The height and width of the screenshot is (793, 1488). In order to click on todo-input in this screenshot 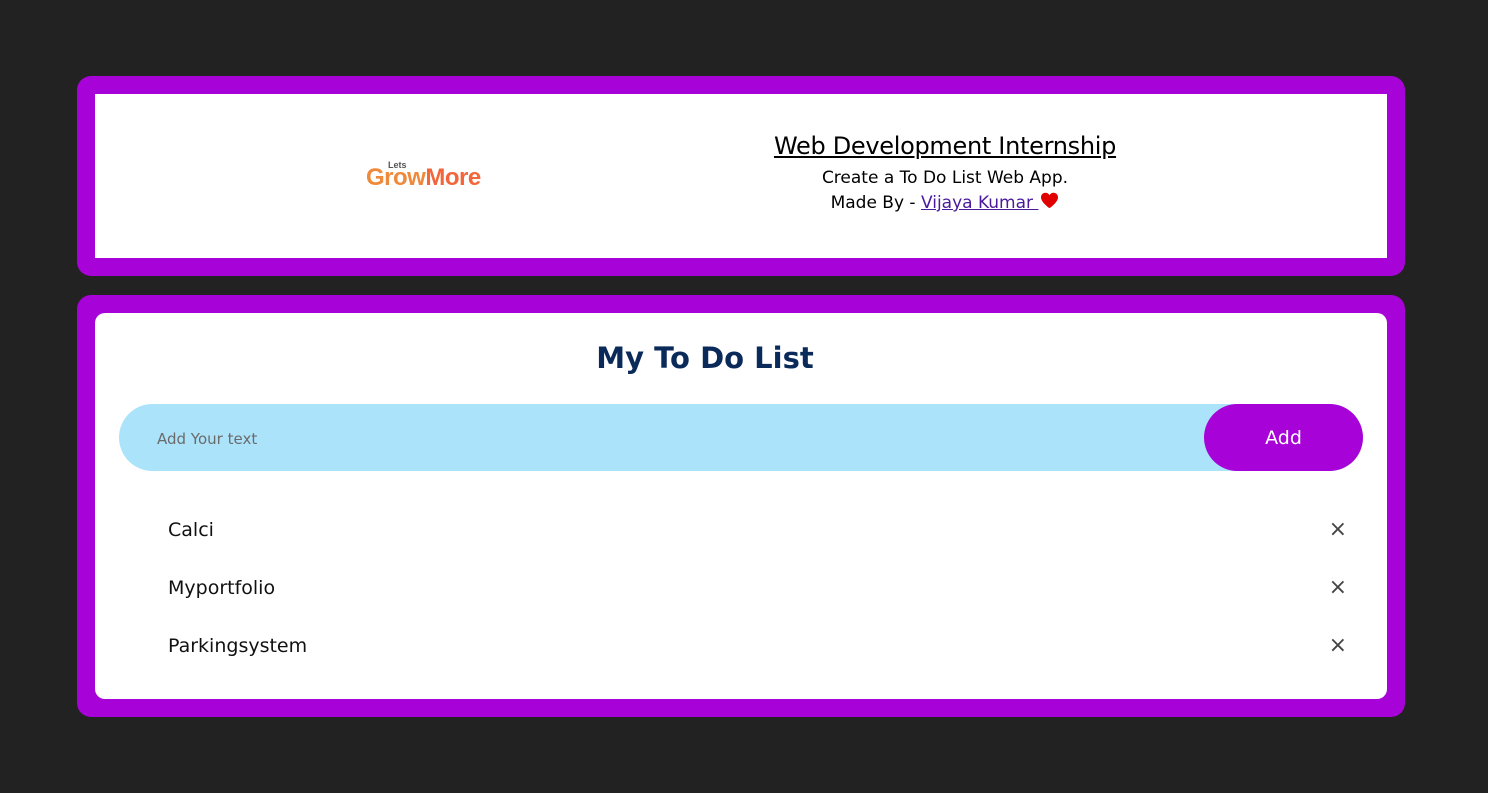, I will do `click(657, 438)`.